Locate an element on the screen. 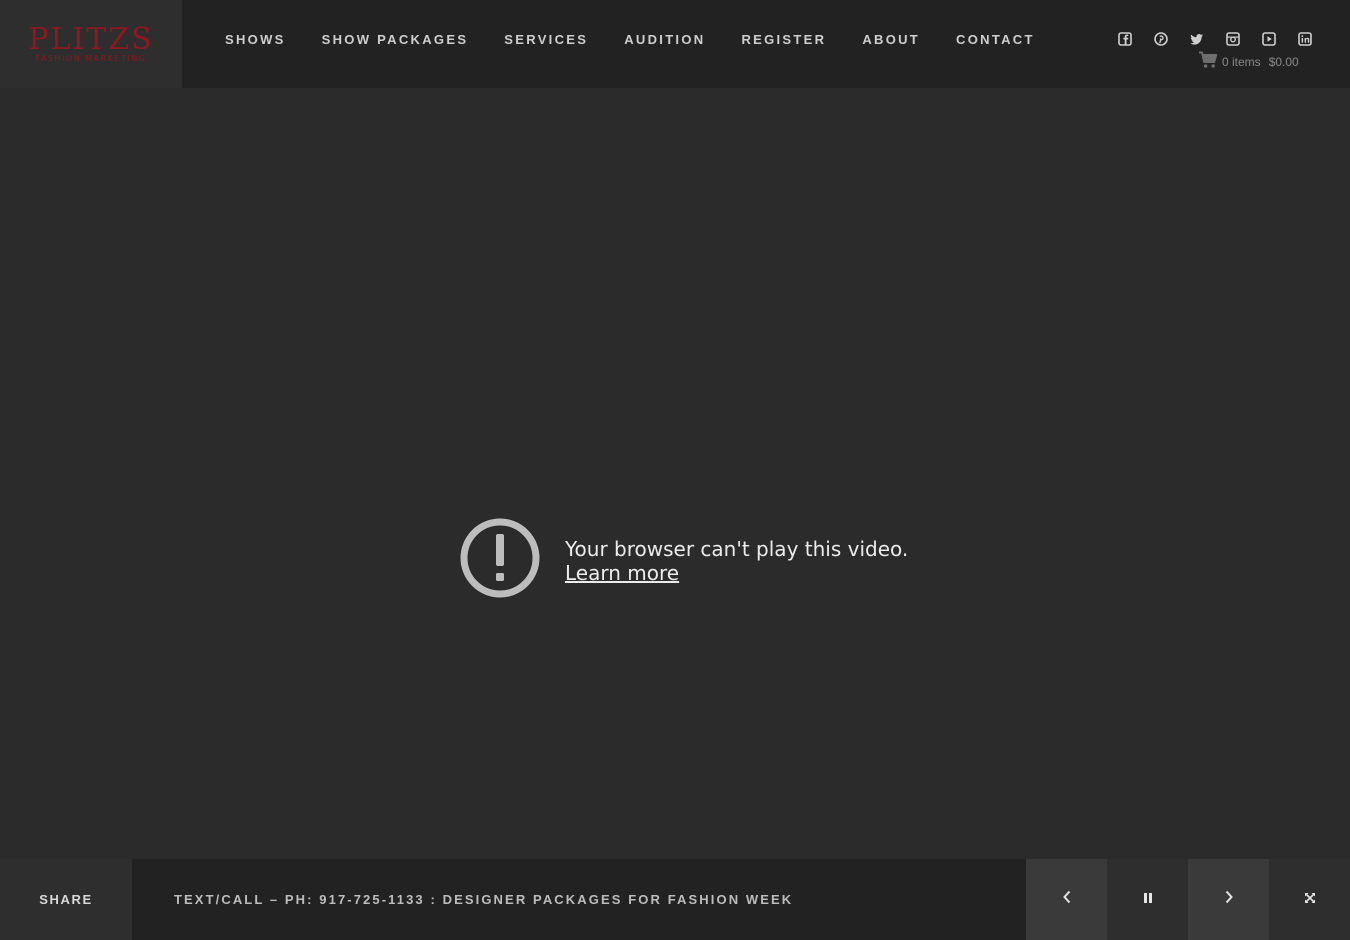  pause-button is located at coordinates (1147, 899).